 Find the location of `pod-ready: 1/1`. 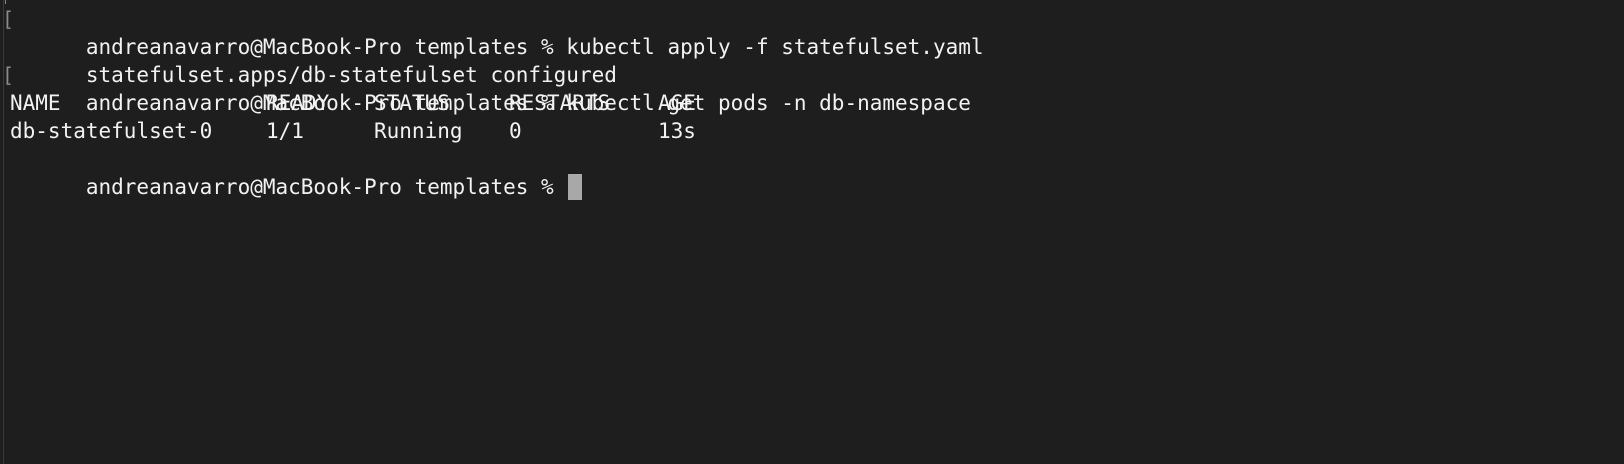

pod-ready: 1/1 is located at coordinates (285, 131).